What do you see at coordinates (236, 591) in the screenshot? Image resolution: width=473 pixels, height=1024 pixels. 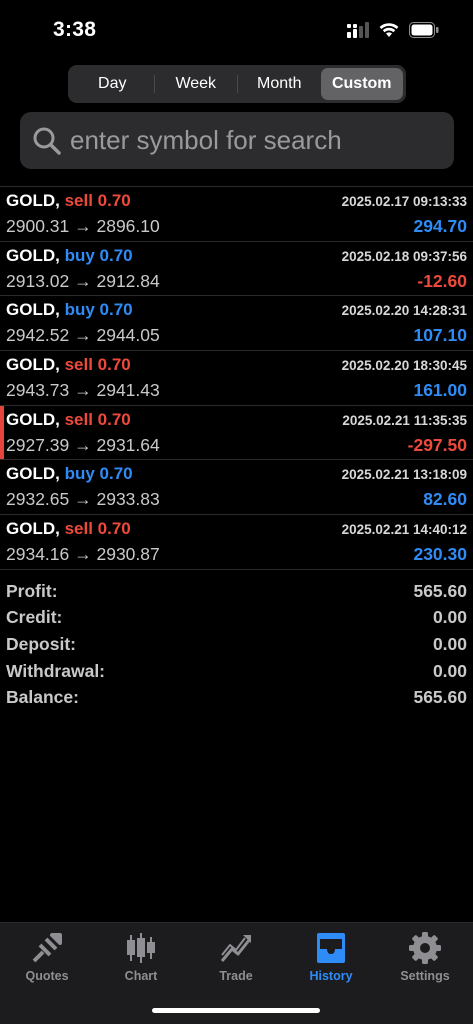 I see `summary-profit-row: Profit: 565.60` at bounding box center [236, 591].